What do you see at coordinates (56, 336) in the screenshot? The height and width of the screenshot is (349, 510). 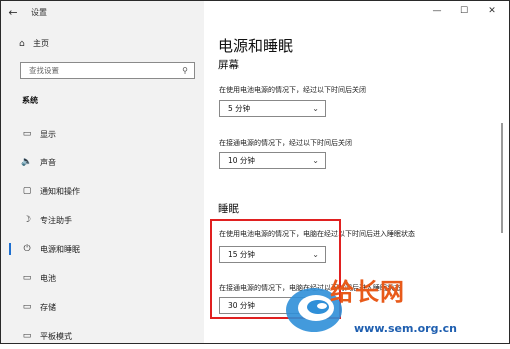 I see `sidebar-item-label: 平板模式` at bounding box center [56, 336].